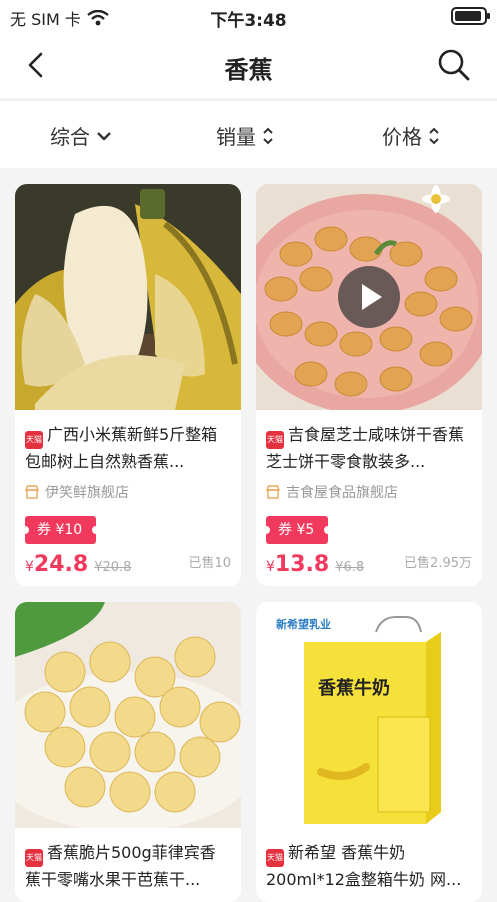  I want to click on price: ¥13.8, so click(297, 564).